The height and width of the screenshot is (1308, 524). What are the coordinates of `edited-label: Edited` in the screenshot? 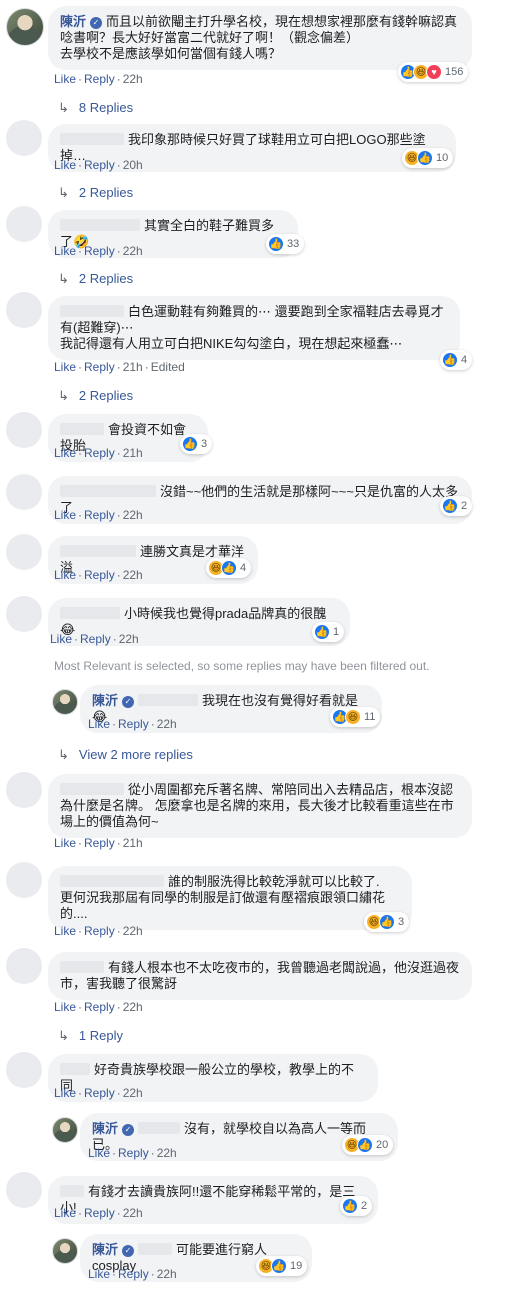 It's located at (168, 367).